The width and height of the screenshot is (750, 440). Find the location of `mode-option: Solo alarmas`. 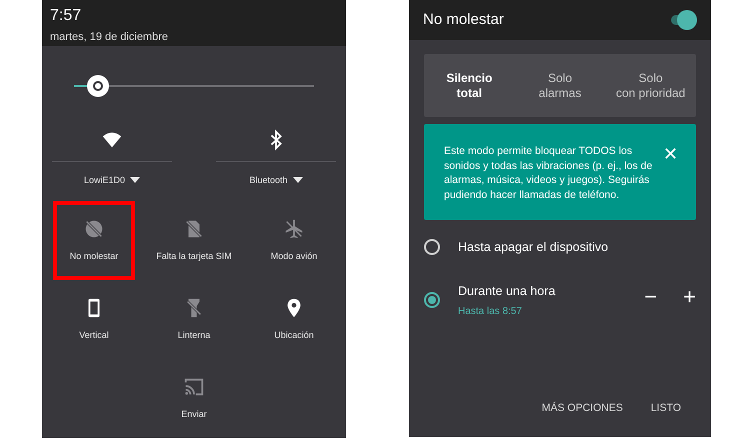

mode-option: Solo alarmas is located at coordinates (560, 85).